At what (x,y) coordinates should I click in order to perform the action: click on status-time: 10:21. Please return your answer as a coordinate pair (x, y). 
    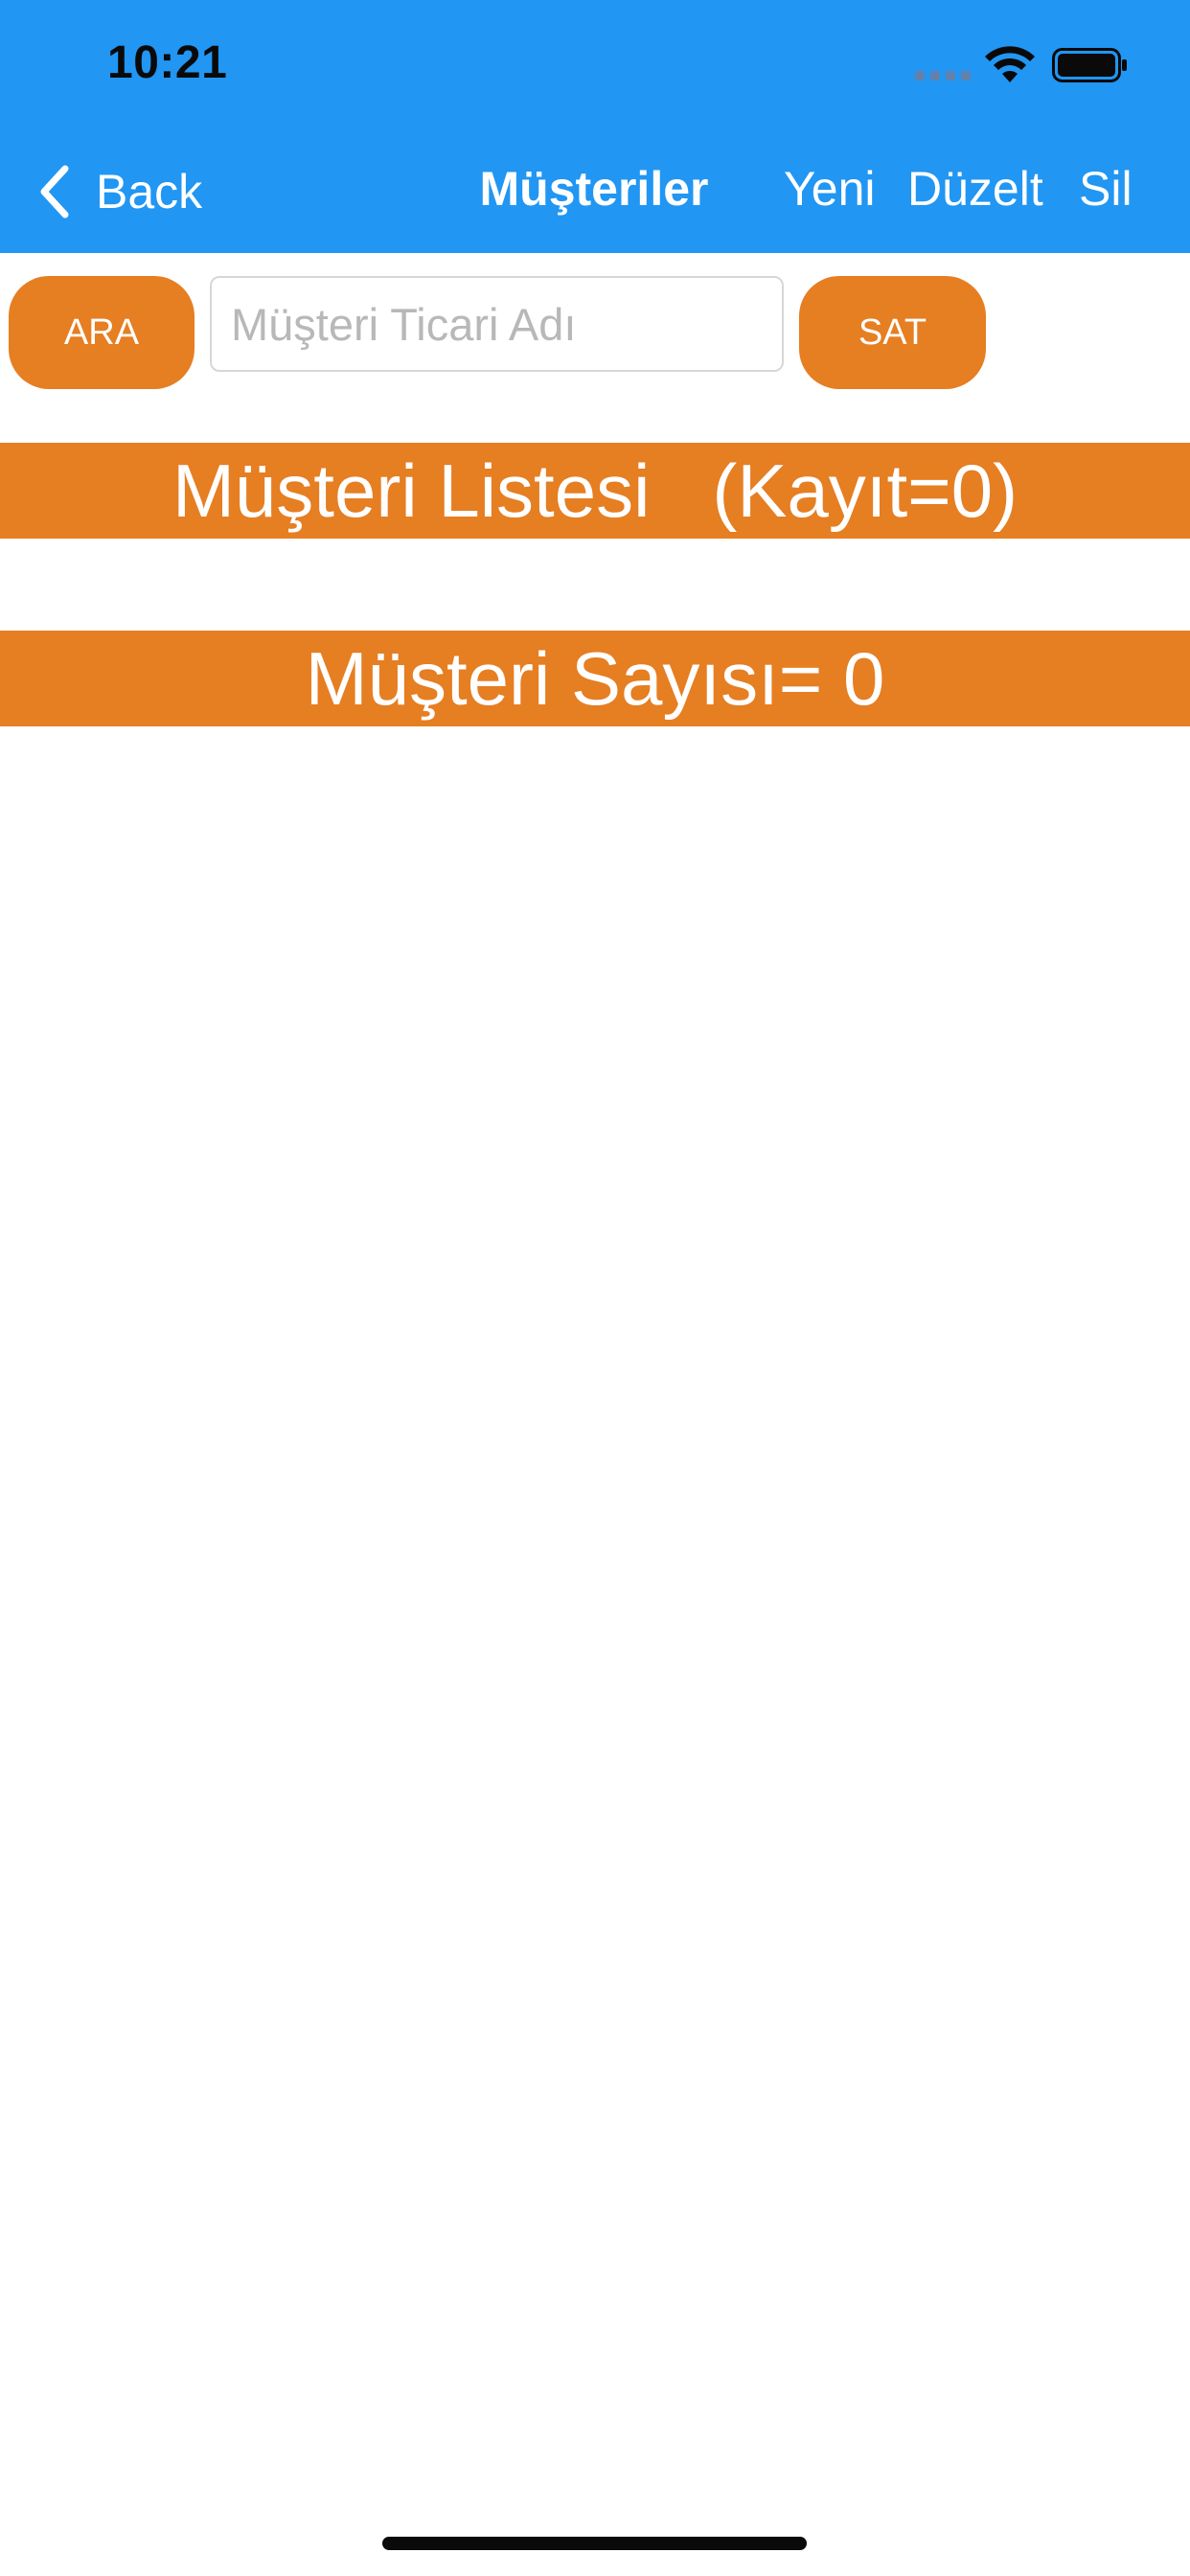
    Looking at the image, I should click on (167, 63).